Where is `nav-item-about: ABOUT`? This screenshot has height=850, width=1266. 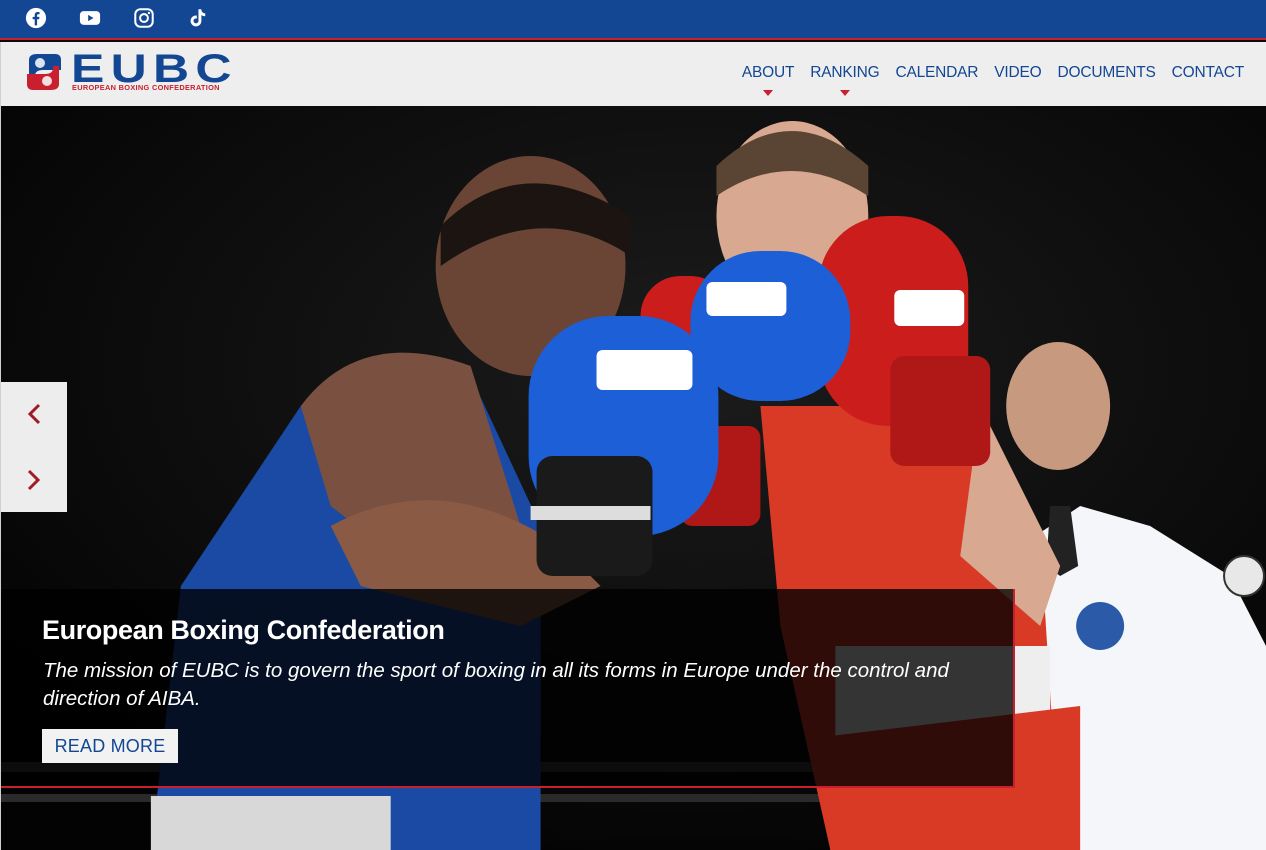
nav-item-about: ABOUT is located at coordinates (768, 80).